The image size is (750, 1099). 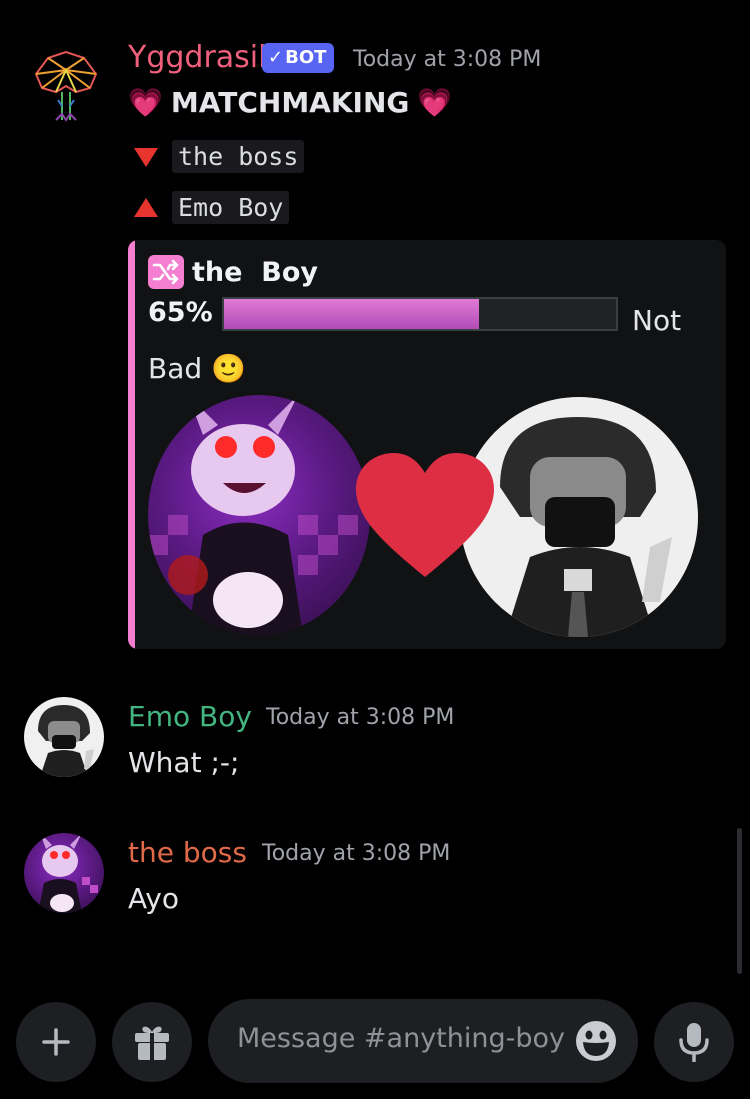 I want to click on username: Yggdrasil, so click(x=197, y=57).